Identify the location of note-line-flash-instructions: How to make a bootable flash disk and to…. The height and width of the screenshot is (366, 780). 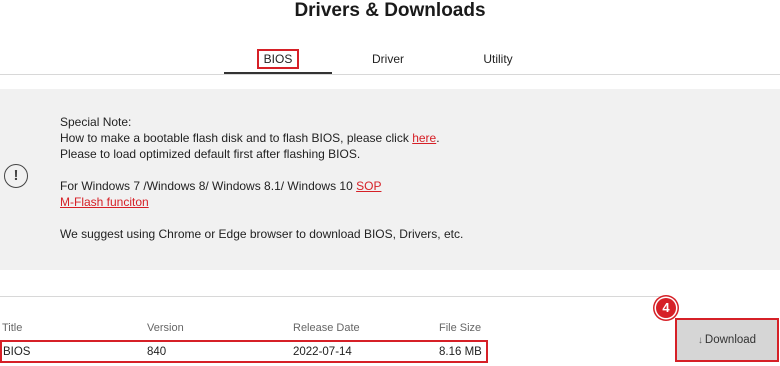
(261, 138).